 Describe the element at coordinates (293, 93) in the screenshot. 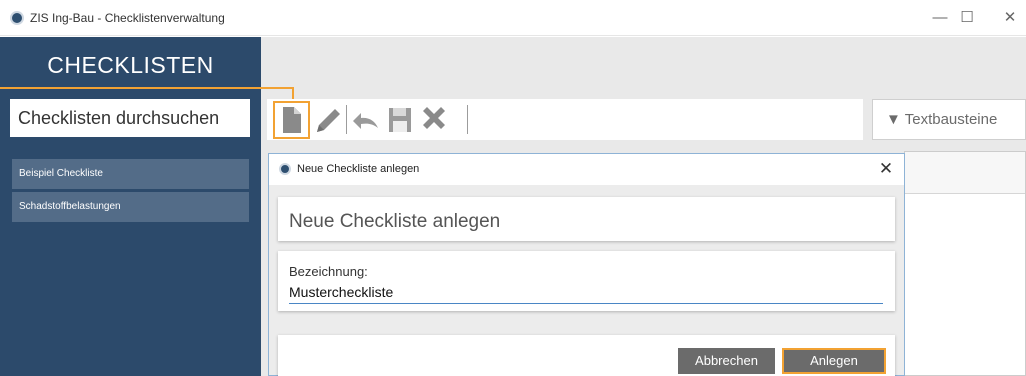

I see `callout-line-vertical` at that location.